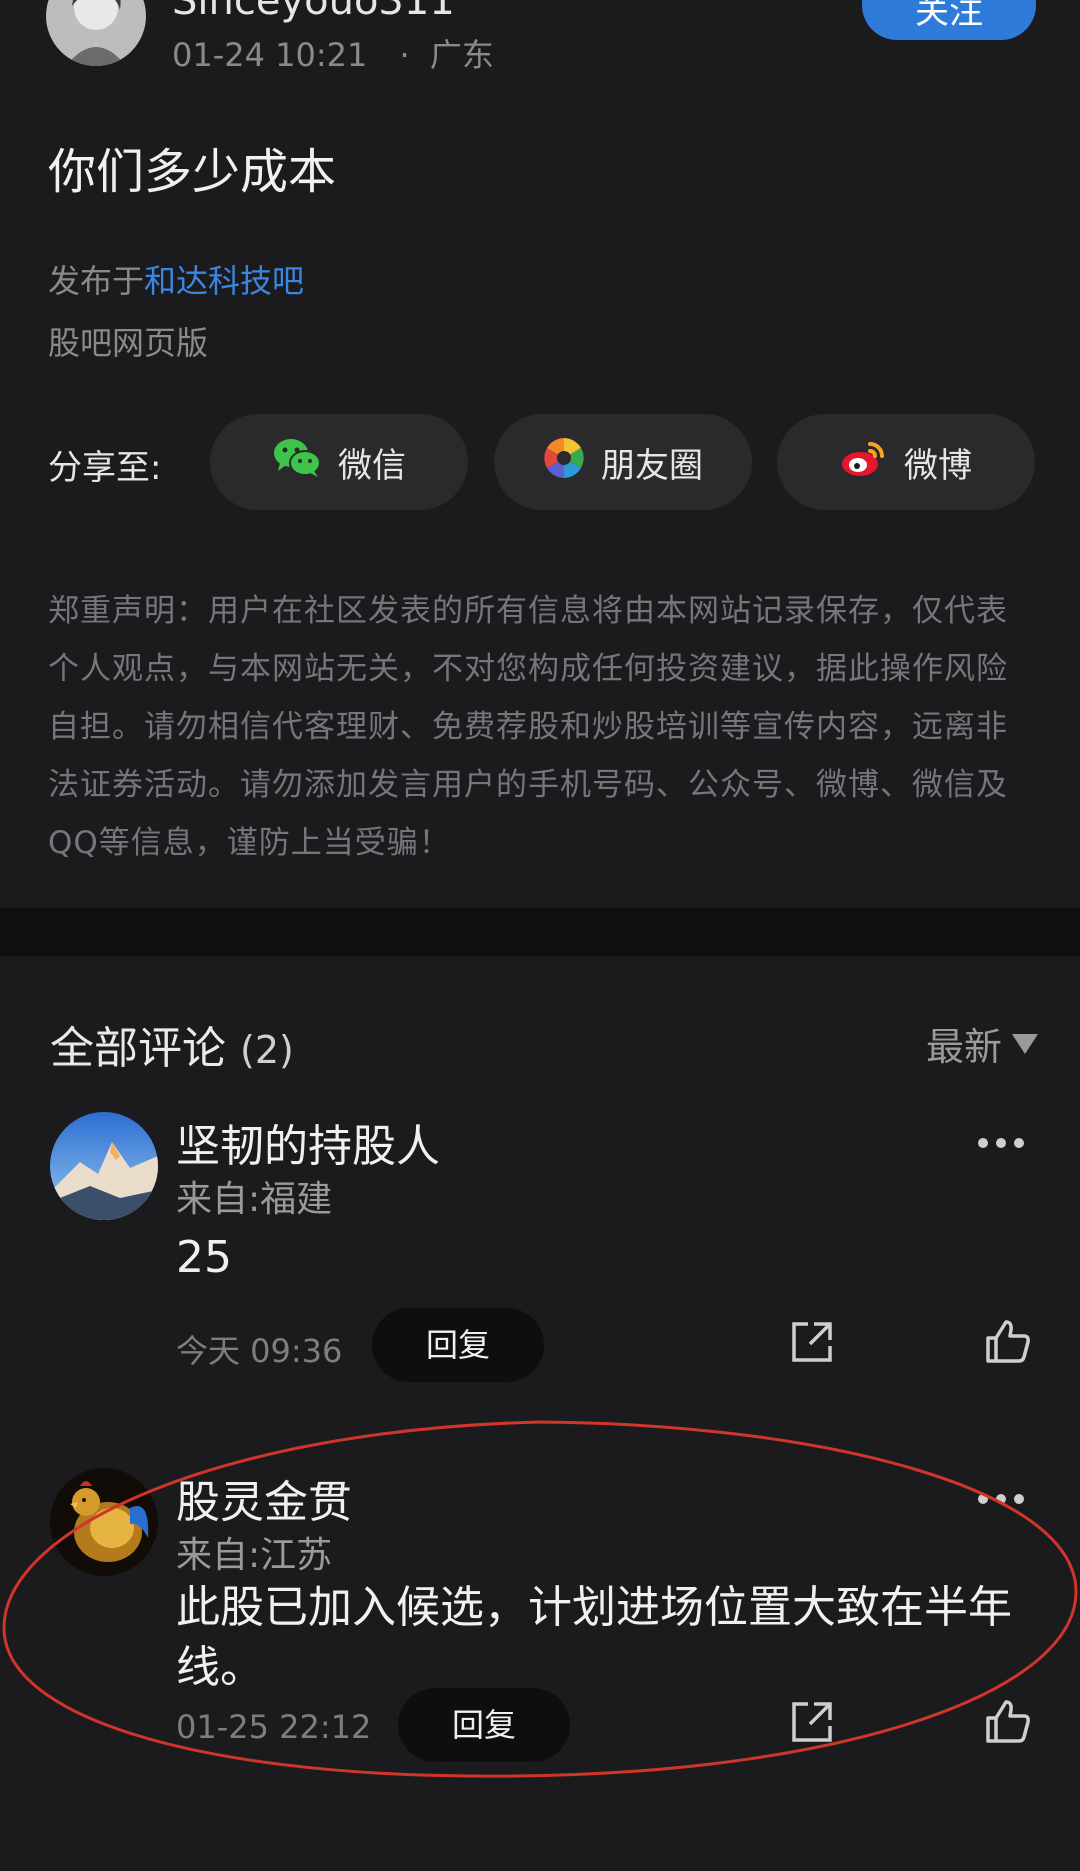  I want to click on share-label: 分享至:, so click(105, 468).